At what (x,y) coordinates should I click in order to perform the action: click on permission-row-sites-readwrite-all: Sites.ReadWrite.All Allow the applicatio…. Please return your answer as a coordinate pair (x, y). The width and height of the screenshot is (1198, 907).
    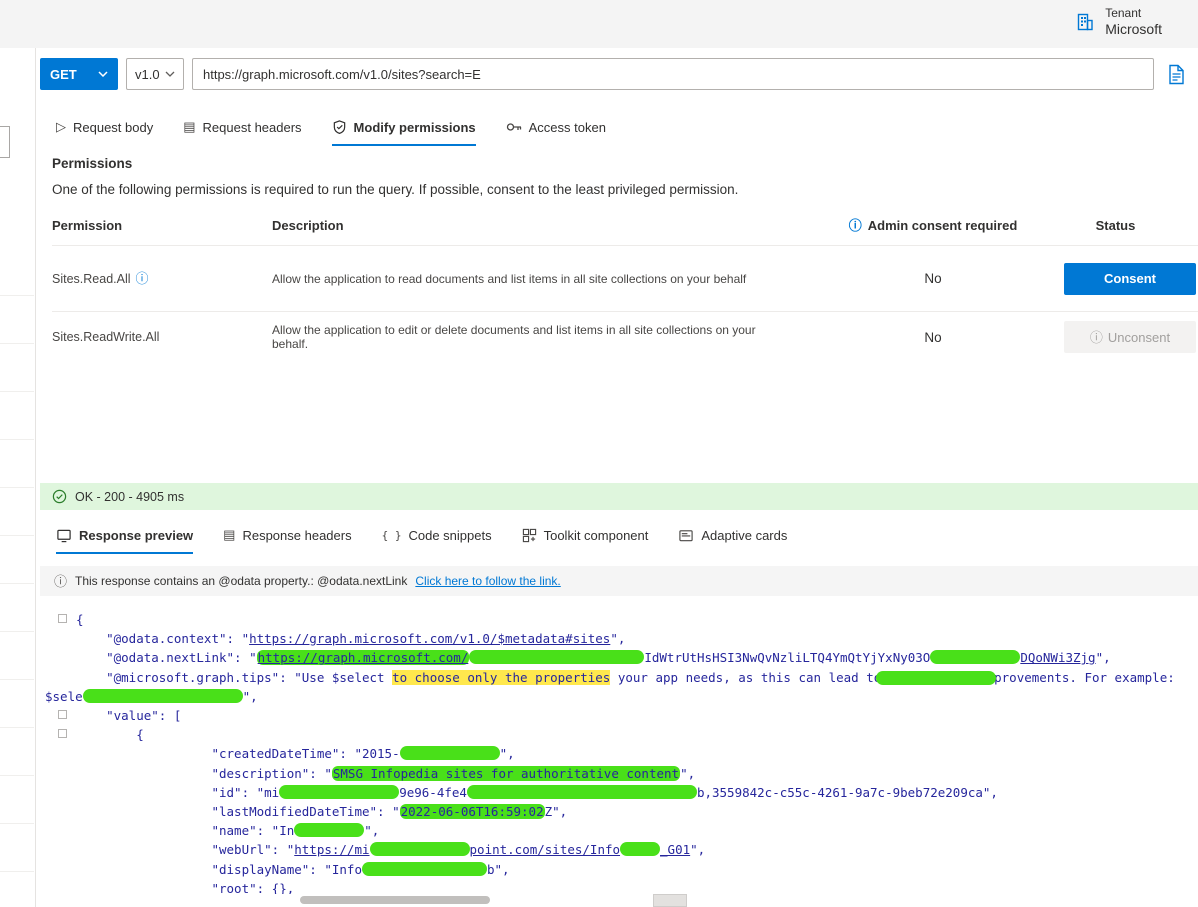
    Looking at the image, I should click on (625, 337).